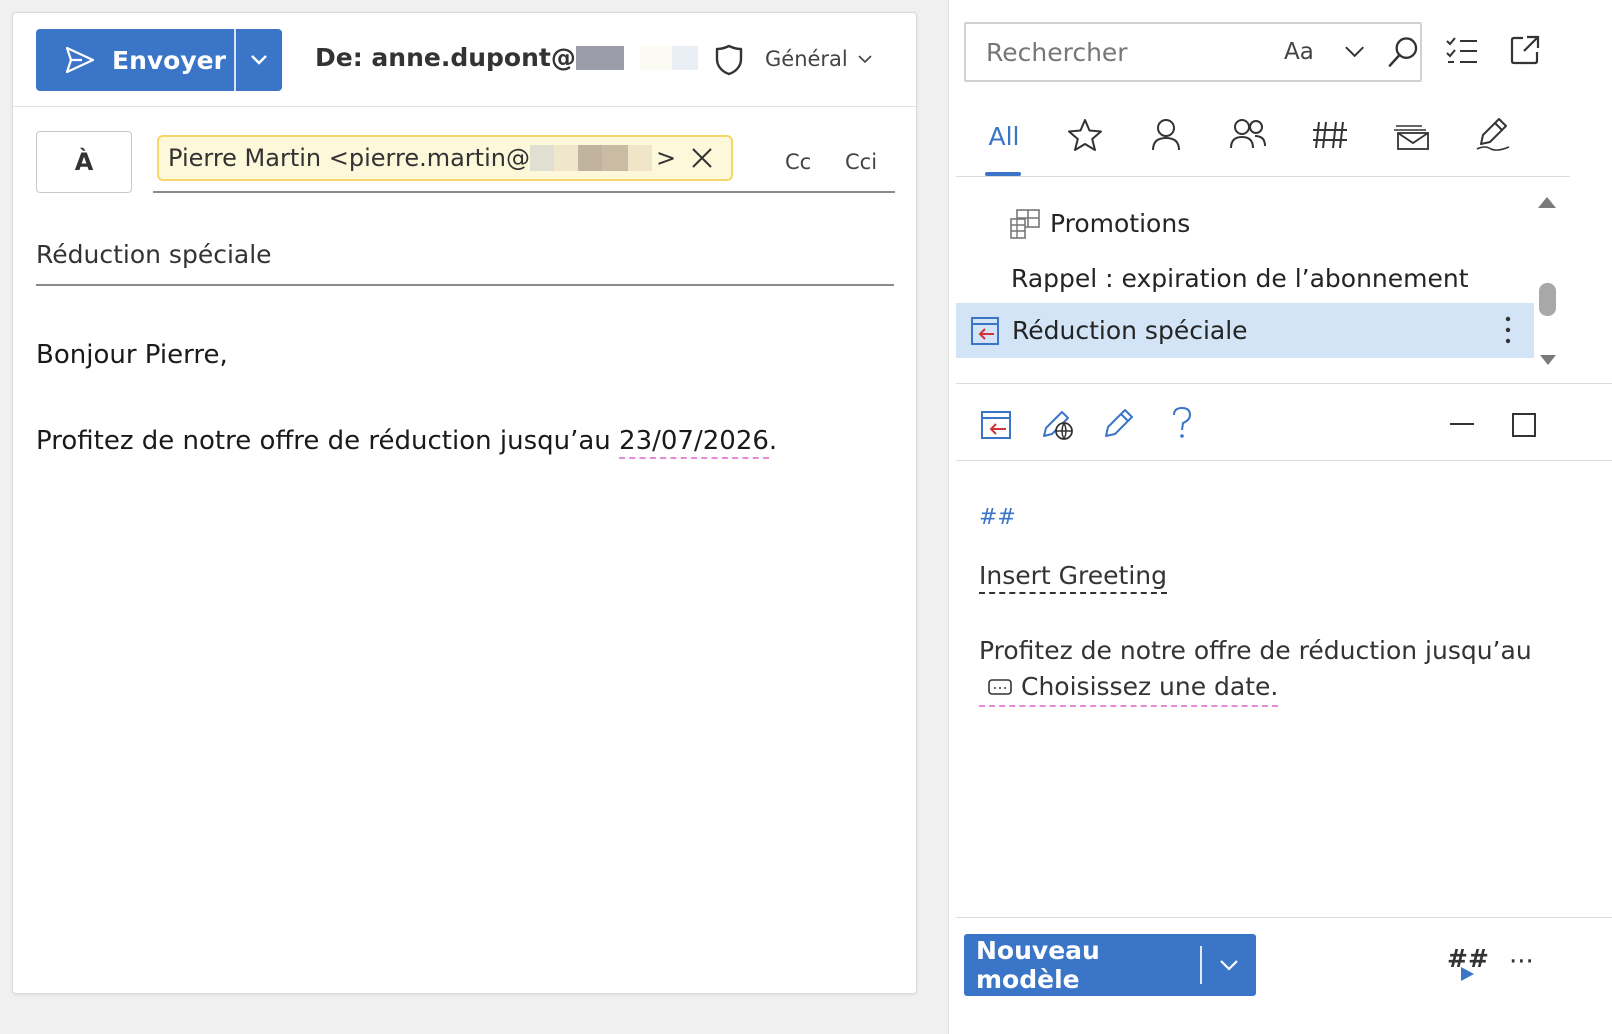  What do you see at coordinates (773, 441) in the screenshot?
I see `body-end: .` at bounding box center [773, 441].